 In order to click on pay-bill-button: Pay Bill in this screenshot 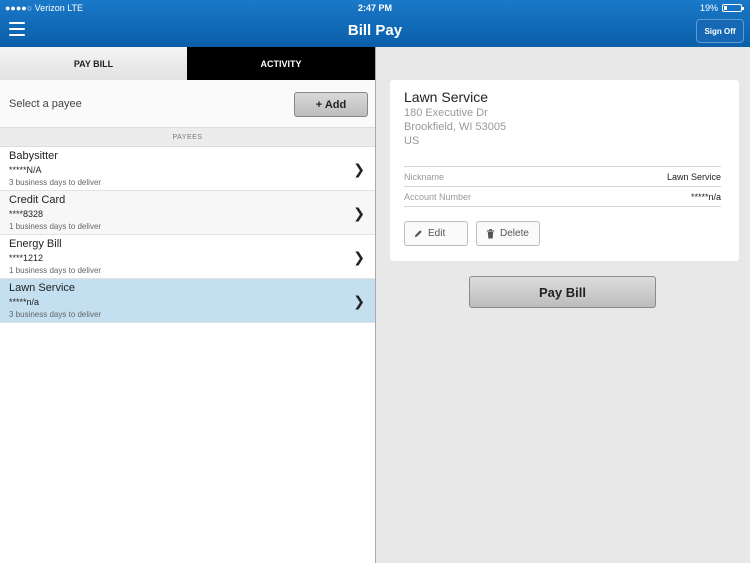, I will do `click(562, 292)`.